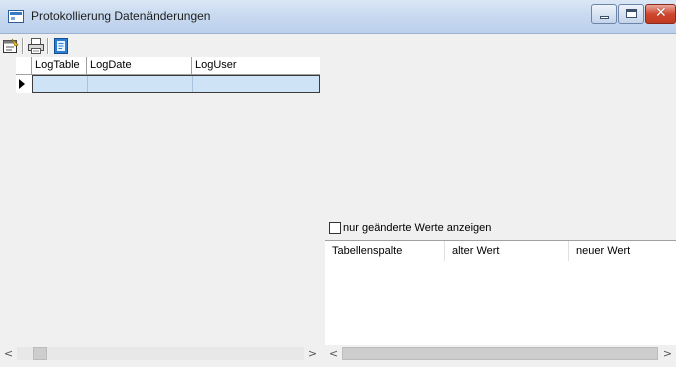 This screenshot has height=367, width=676. I want to click on toolbar, so click(338, 45).